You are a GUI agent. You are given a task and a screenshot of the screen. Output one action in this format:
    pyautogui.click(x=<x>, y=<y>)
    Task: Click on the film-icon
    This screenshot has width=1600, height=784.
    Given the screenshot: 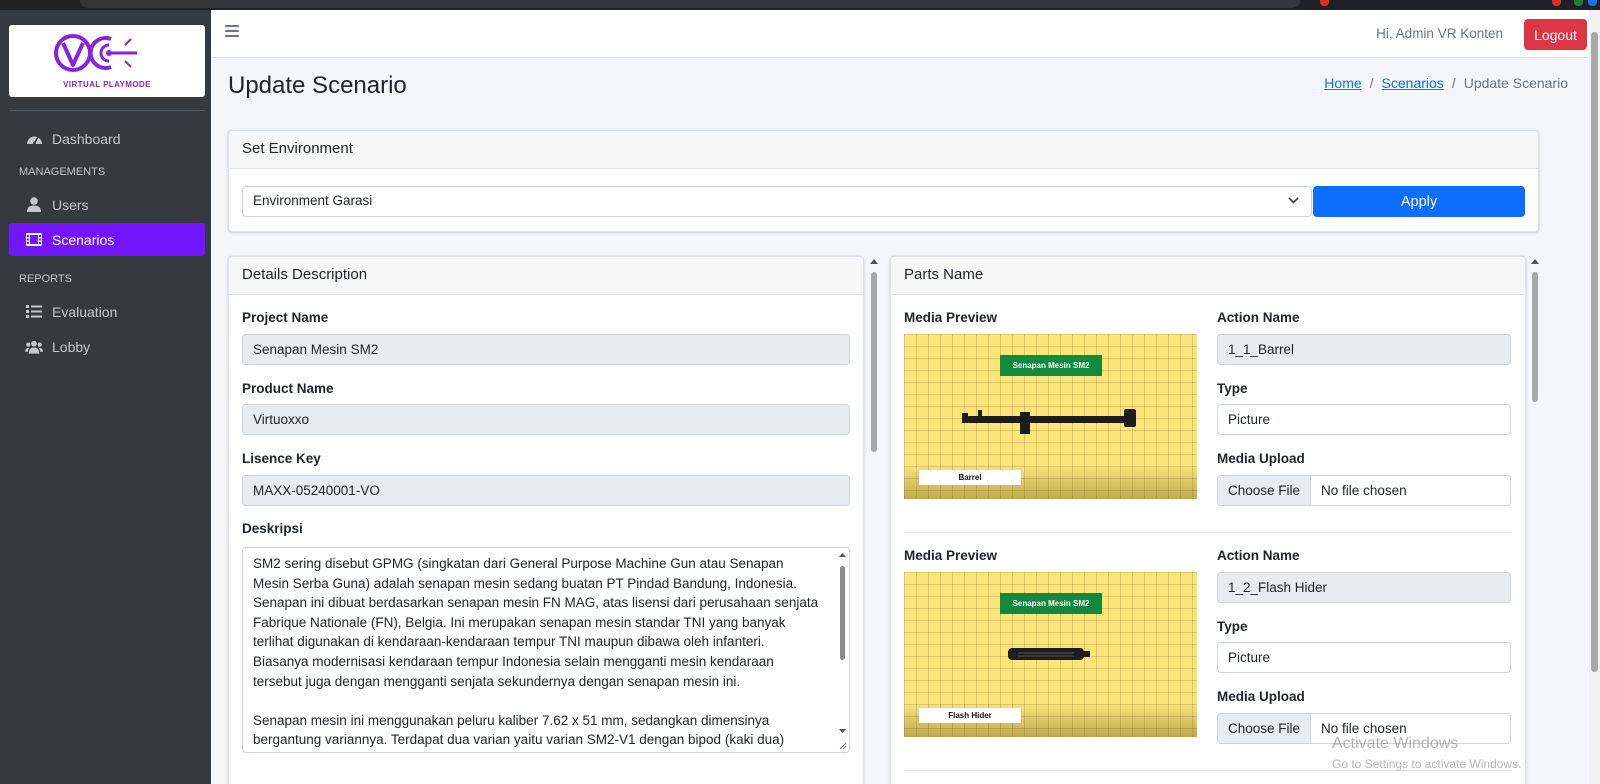 What is the action you would take?
    pyautogui.click(x=34, y=240)
    